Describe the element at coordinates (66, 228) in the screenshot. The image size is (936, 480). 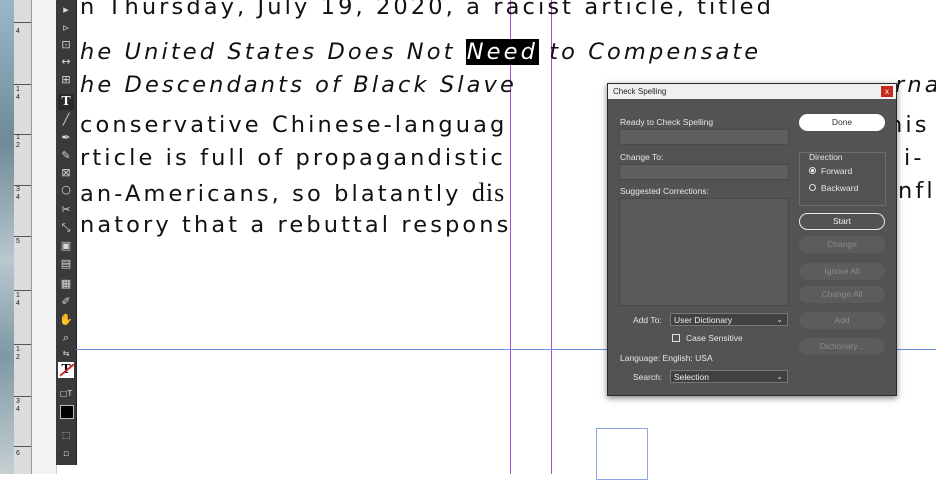
I see `free-transform-tool-icon: ⤡` at that location.